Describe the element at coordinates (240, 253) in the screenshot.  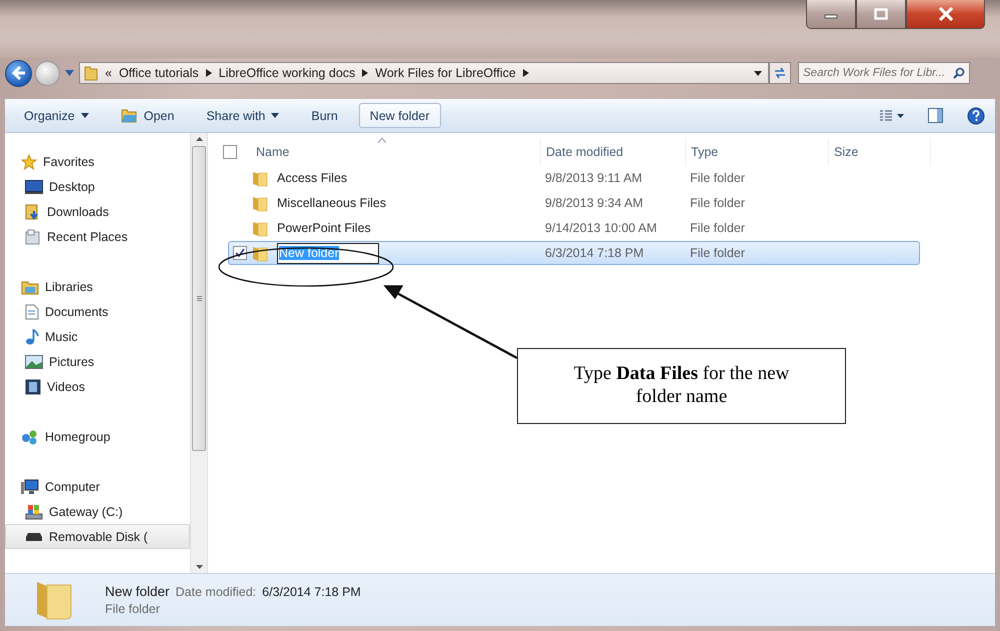
I see `row-checkbox` at that location.